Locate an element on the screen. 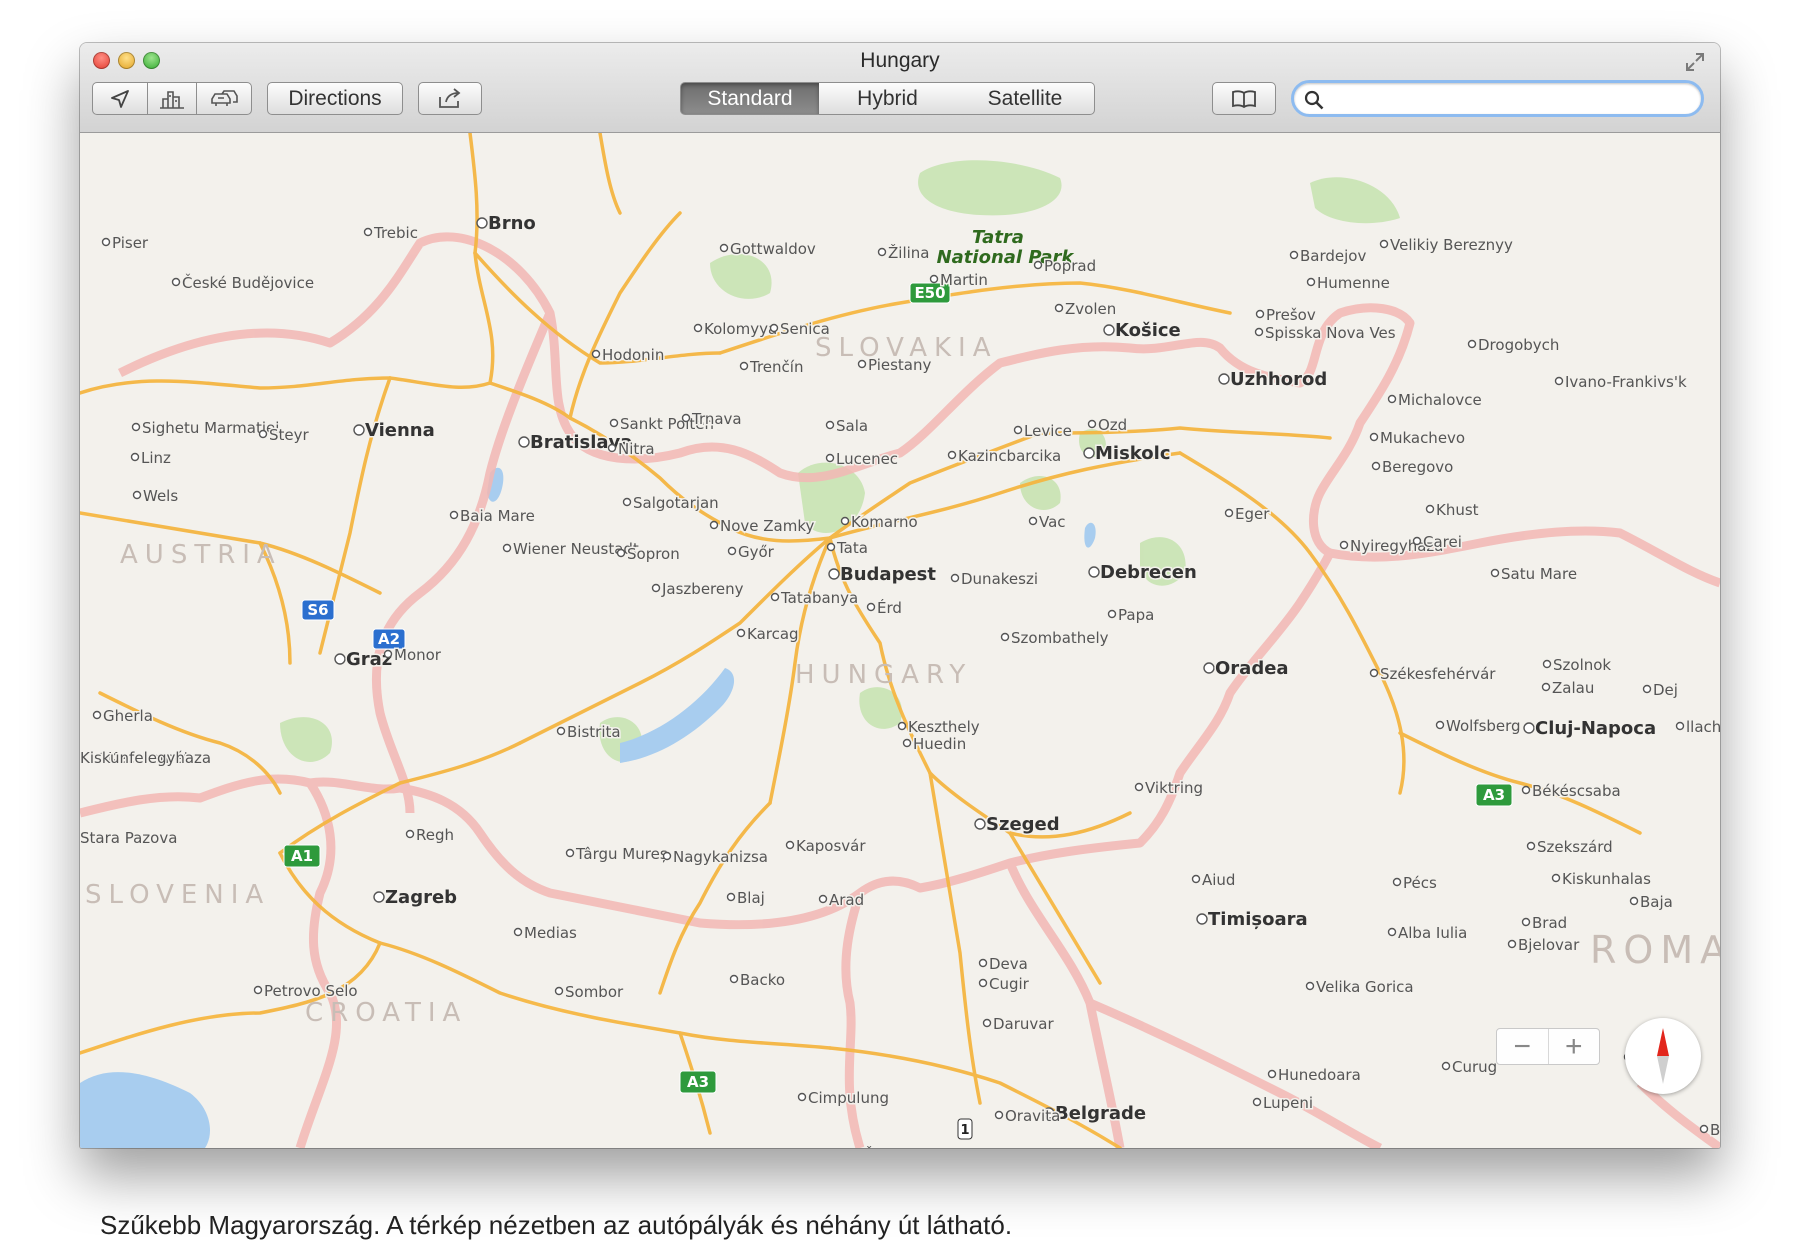  shield-a1: A1 is located at coordinates (302, 856).